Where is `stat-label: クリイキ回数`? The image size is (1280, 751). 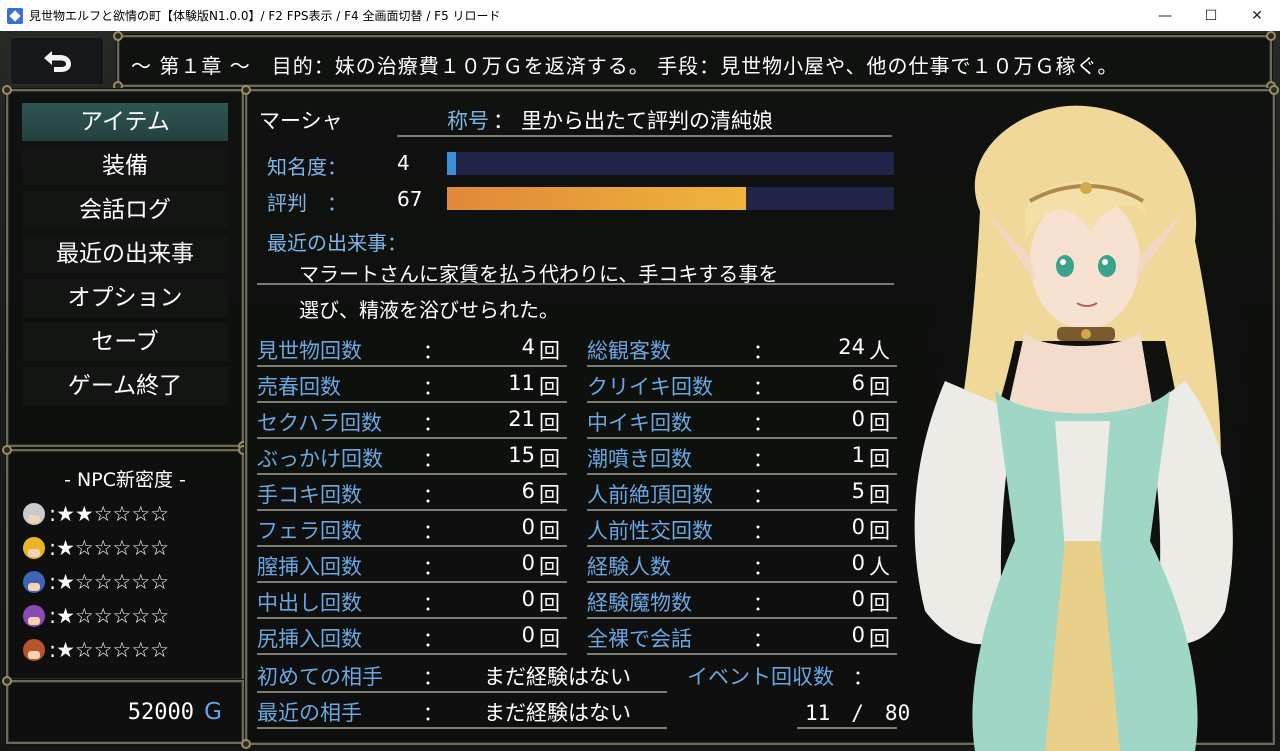
stat-label: クリイキ回数 is located at coordinates (650, 387).